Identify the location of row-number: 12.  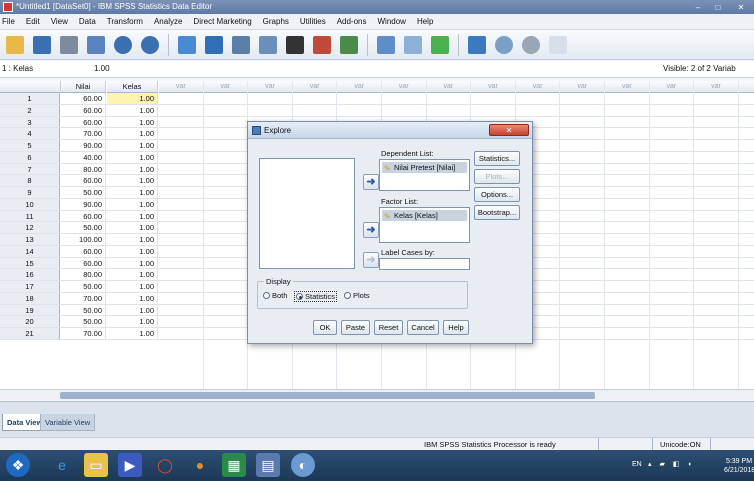
(30, 227).